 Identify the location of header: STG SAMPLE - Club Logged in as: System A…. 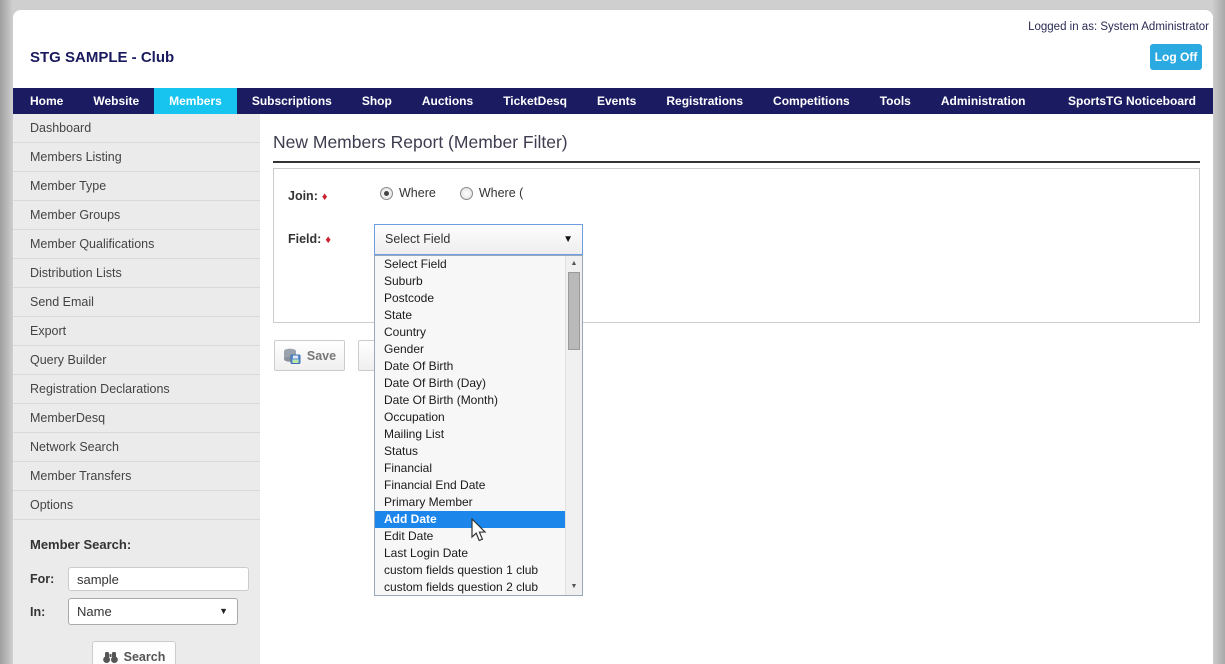
(613, 49).